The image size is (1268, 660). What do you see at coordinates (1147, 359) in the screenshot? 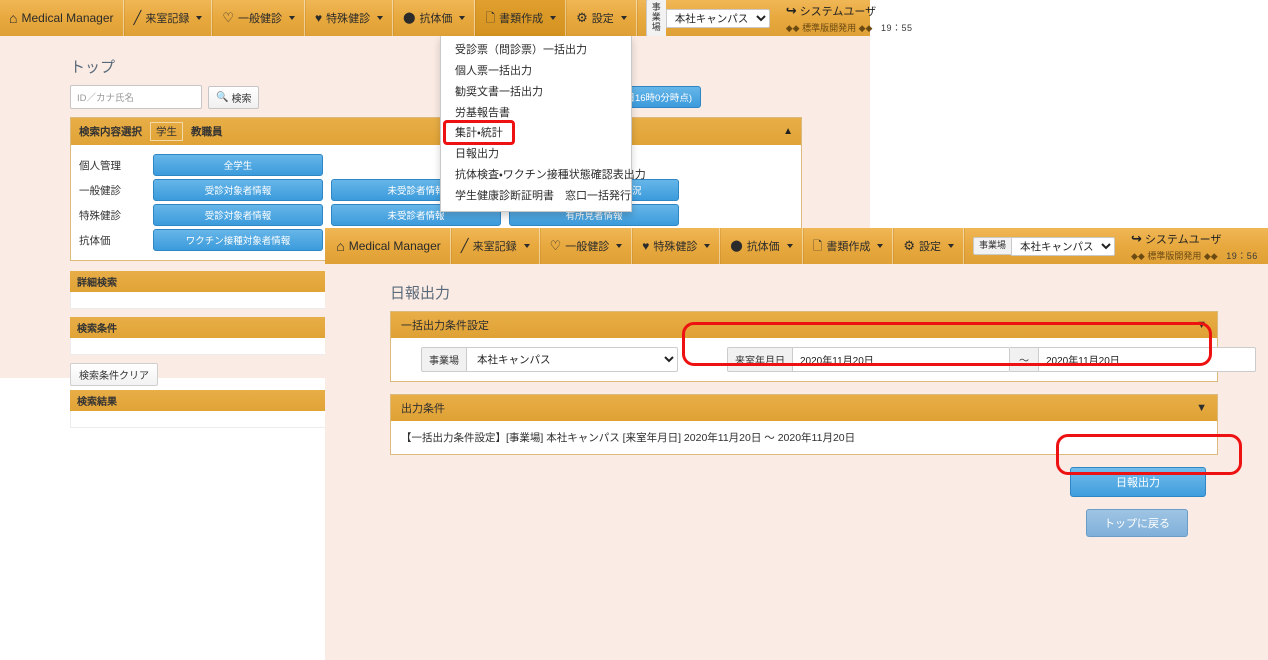
I see `date-to-input: 2020年11月20日` at bounding box center [1147, 359].